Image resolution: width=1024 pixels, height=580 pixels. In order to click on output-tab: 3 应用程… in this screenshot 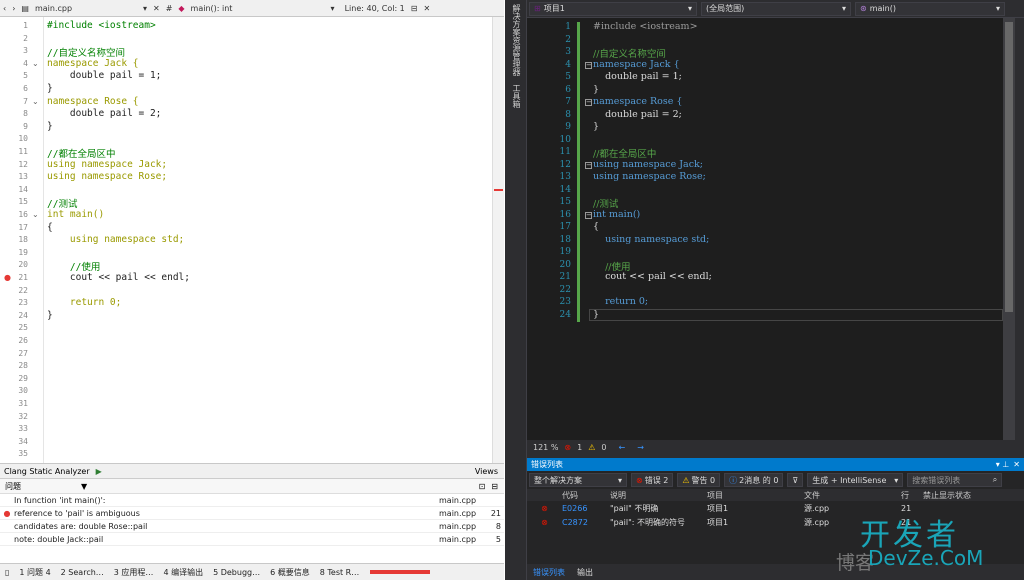, I will do `click(134, 572)`.